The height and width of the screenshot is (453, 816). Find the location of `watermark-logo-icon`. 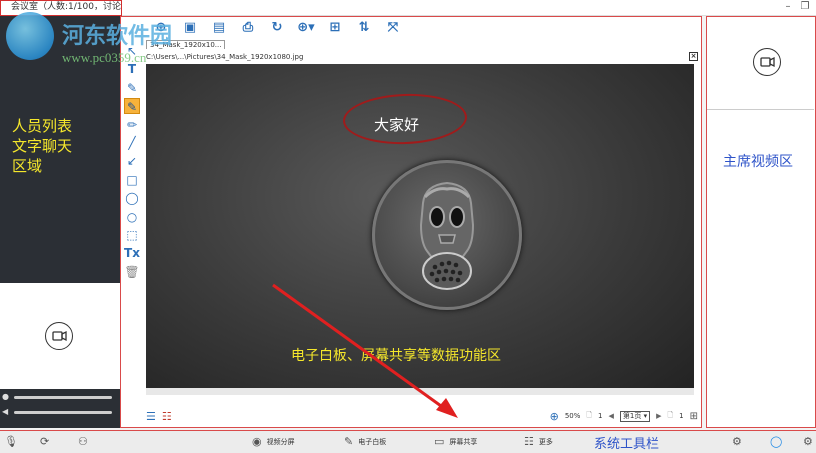

watermark-logo-icon is located at coordinates (30, 36).